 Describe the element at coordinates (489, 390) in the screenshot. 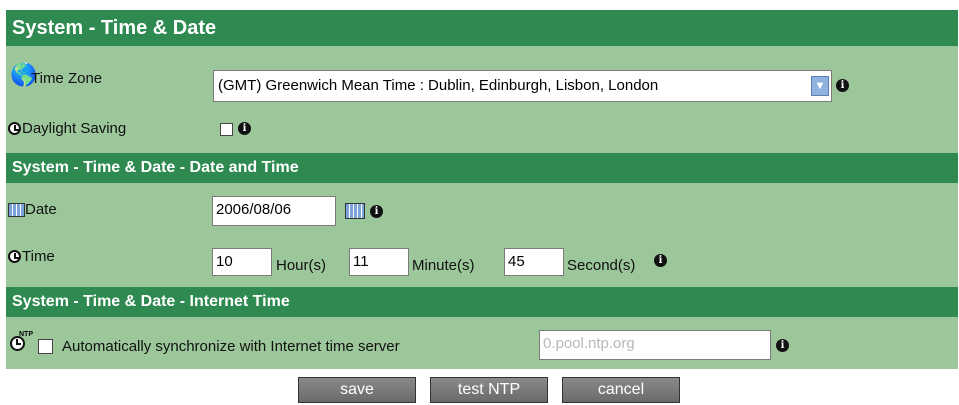

I see `test-ntp-button: test NTP` at that location.